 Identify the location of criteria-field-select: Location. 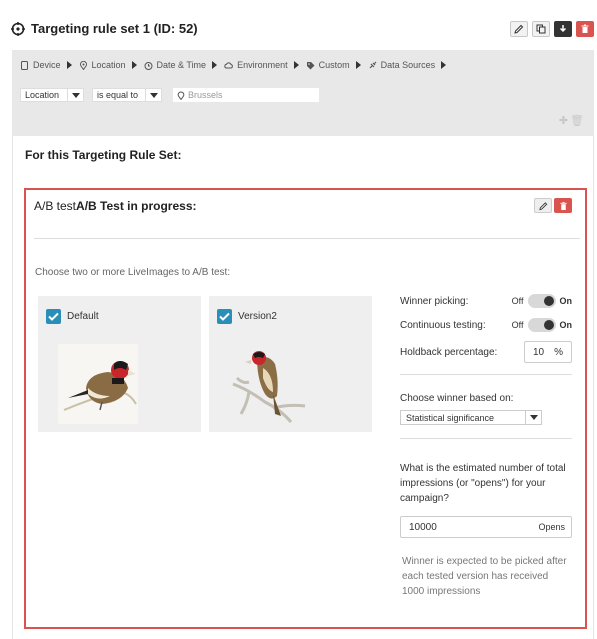
(52, 95).